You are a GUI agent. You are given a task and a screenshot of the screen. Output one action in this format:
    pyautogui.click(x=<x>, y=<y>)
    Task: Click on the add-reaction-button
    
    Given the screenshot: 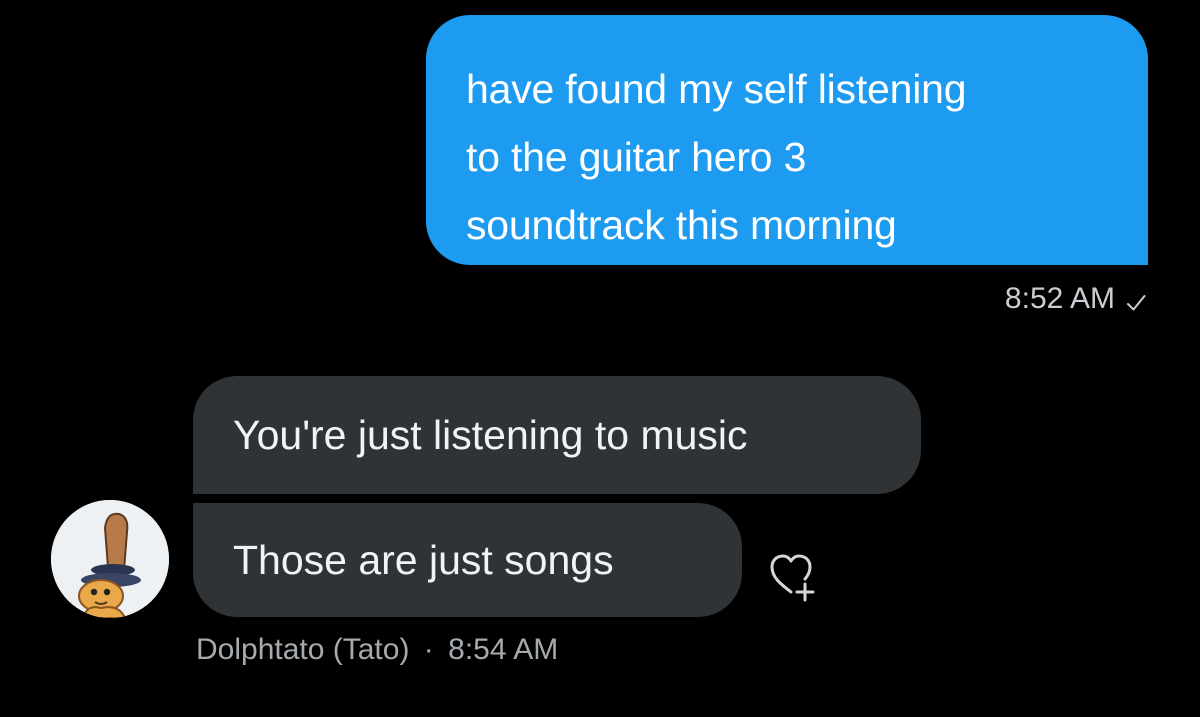 What is the action you would take?
    pyautogui.click(x=791, y=575)
    